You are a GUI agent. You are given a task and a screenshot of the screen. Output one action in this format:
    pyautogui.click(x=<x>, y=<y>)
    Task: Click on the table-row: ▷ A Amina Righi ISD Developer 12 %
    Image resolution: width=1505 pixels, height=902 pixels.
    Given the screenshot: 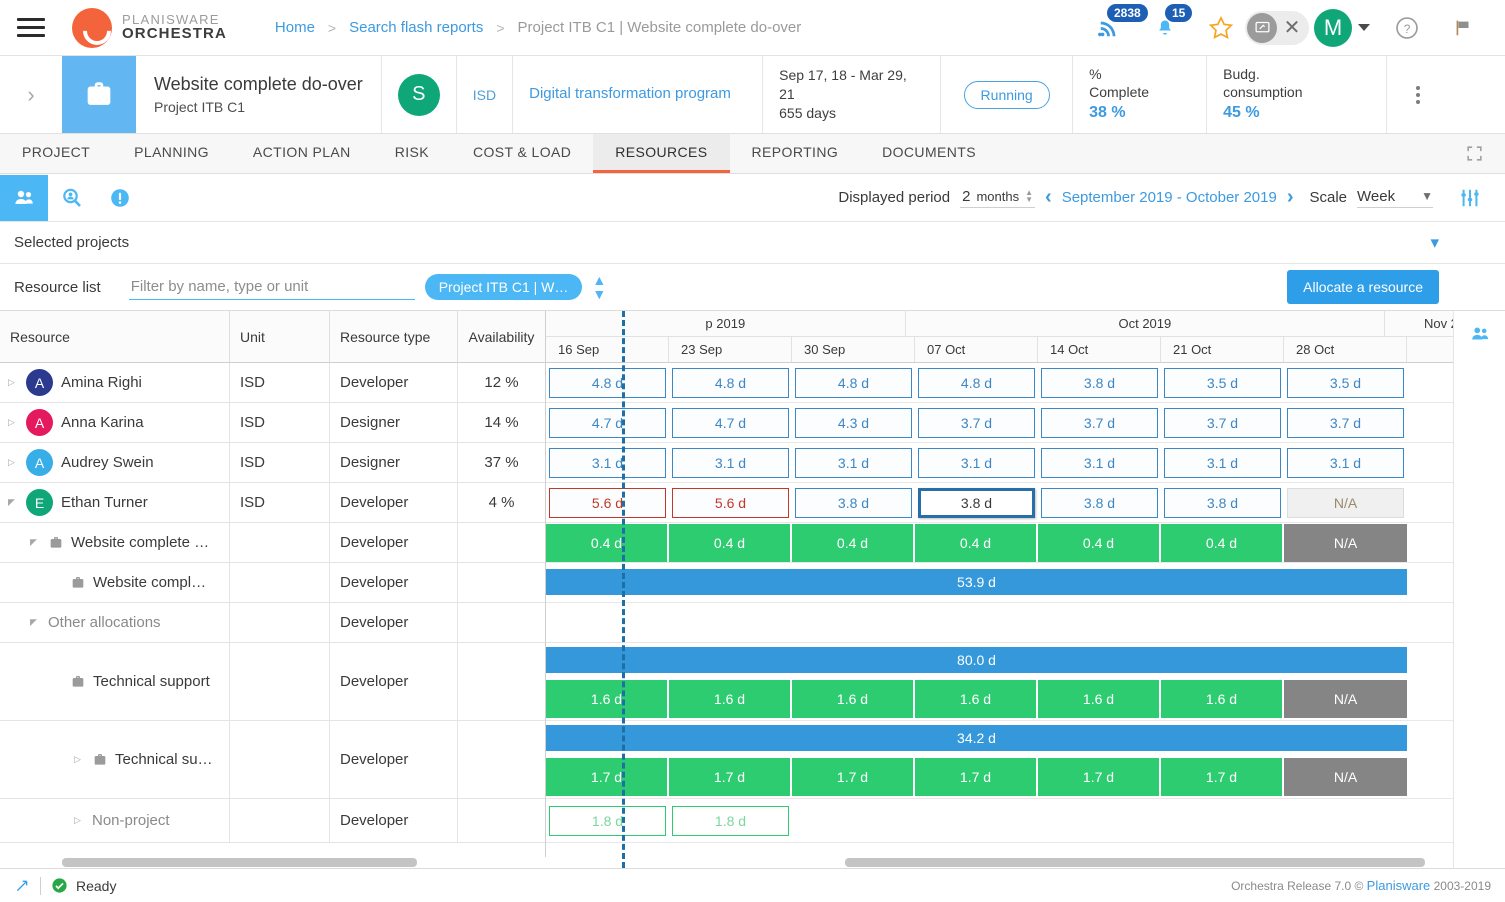 What is the action you would take?
    pyautogui.click(x=272, y=383)
    